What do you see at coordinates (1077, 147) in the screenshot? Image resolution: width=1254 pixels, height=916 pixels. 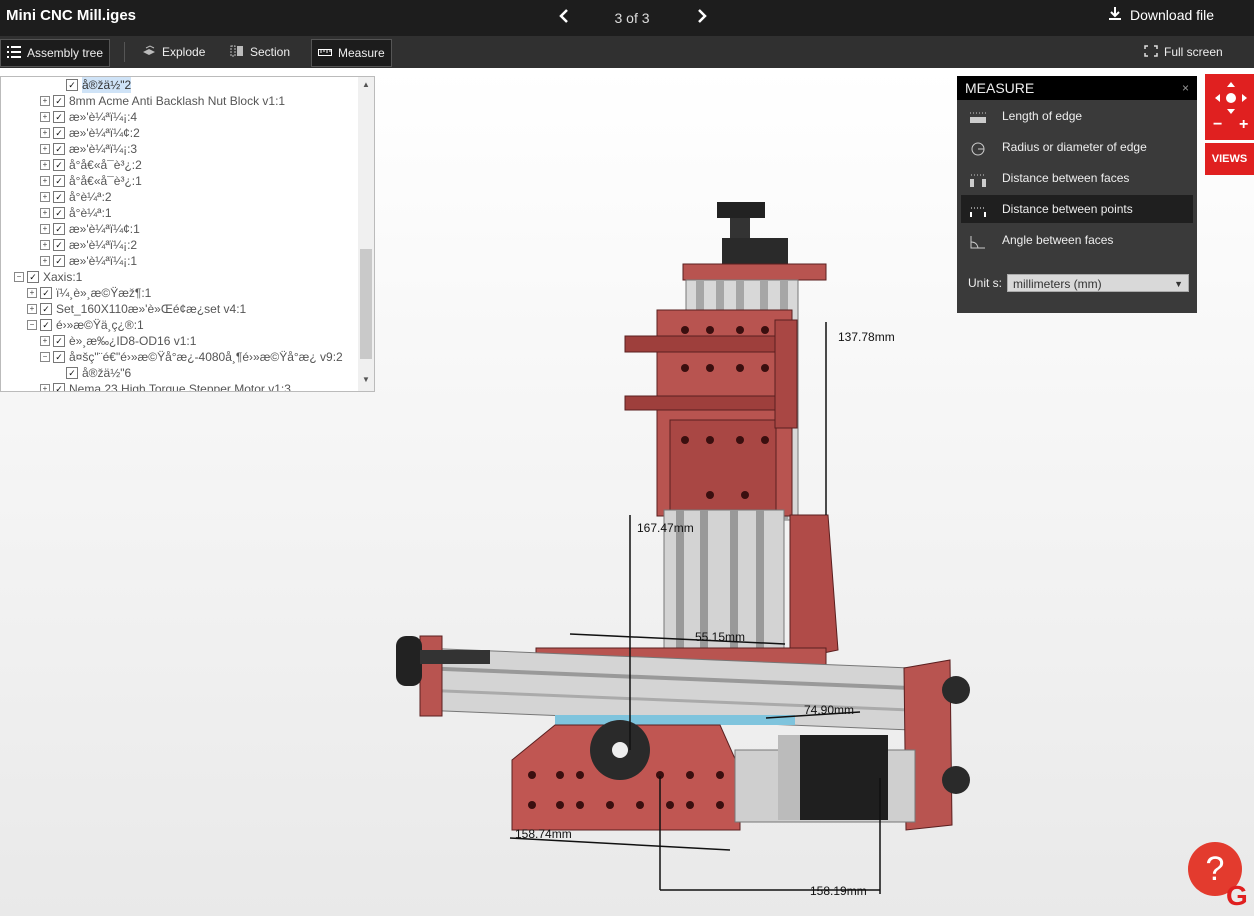 I see `measure-option-radius: Radius or diameter of edge` at bounding box center [1077, 147].